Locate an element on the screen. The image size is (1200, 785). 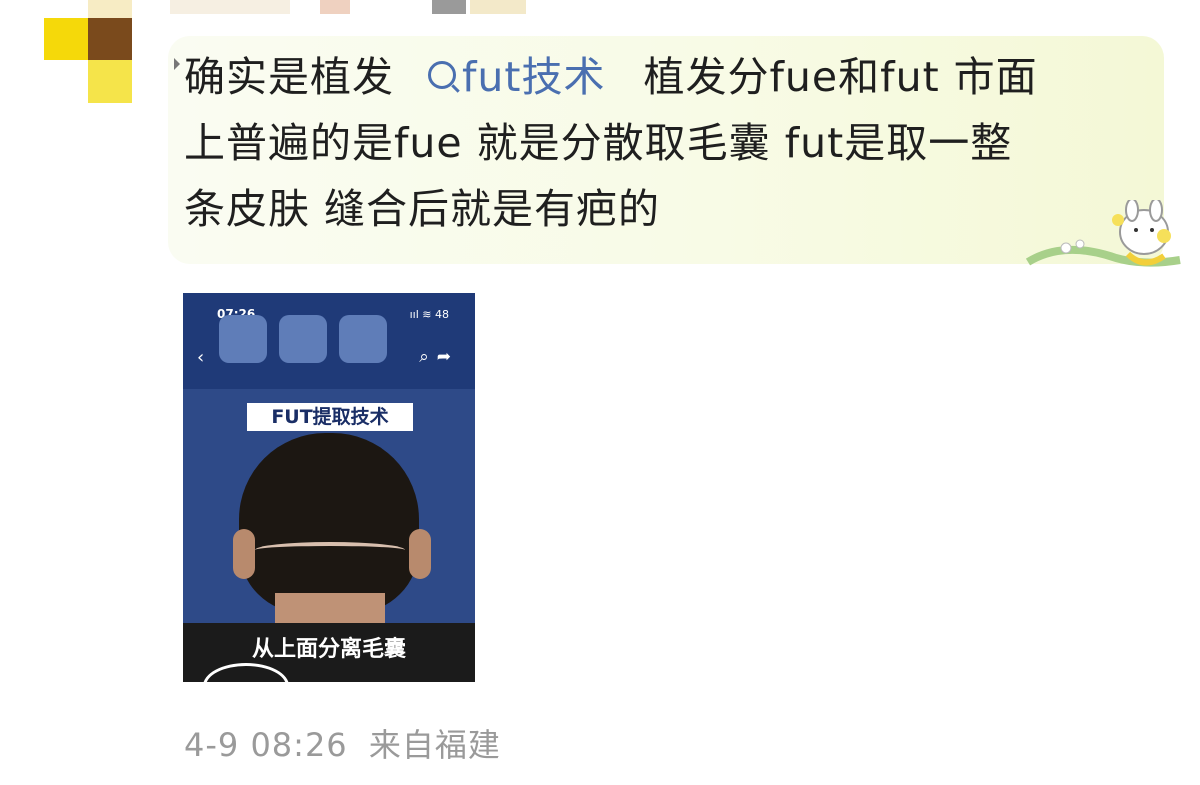
topic-link: fut技术 is located at coordinates (517, 77).